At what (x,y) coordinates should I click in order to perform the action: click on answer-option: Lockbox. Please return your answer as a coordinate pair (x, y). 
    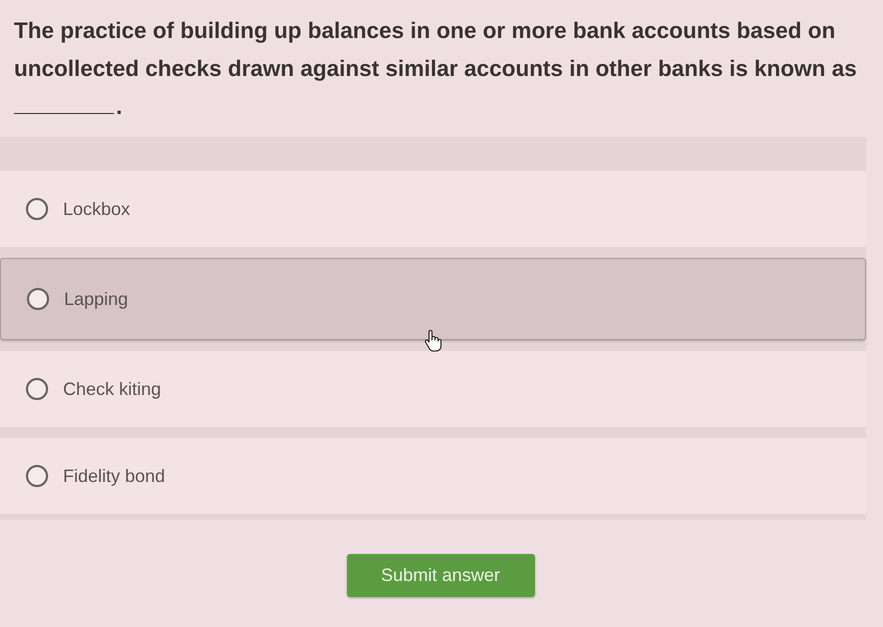
    Looking at the image, I should click on (433, 209).